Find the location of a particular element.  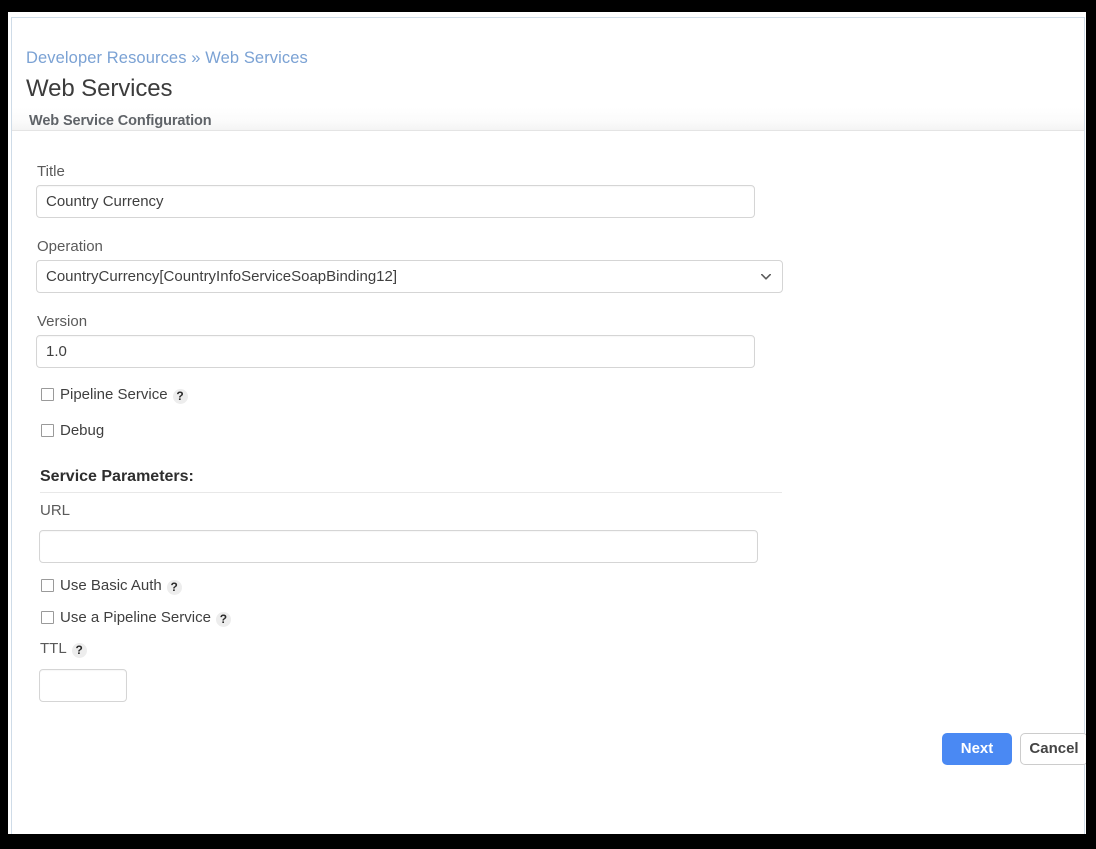

use-basic-auth-checkbox is located at coordinates (47, 585).